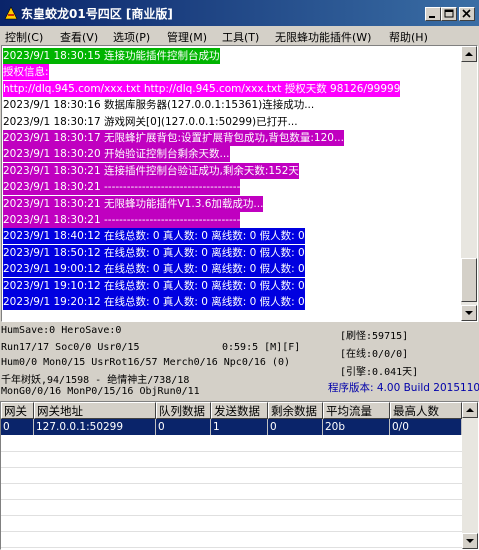 This screenshot has width=479, height=550. I want to click on online-count: [在线:0/0/0], so click(374, 354).